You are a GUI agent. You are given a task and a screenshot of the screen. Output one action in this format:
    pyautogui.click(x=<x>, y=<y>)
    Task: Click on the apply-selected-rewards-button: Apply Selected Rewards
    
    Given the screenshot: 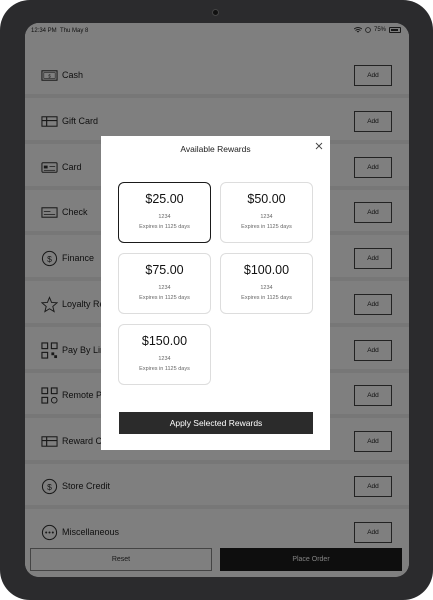 What is the action you would take?
    pyautogui.click(x=216, y=423)
    